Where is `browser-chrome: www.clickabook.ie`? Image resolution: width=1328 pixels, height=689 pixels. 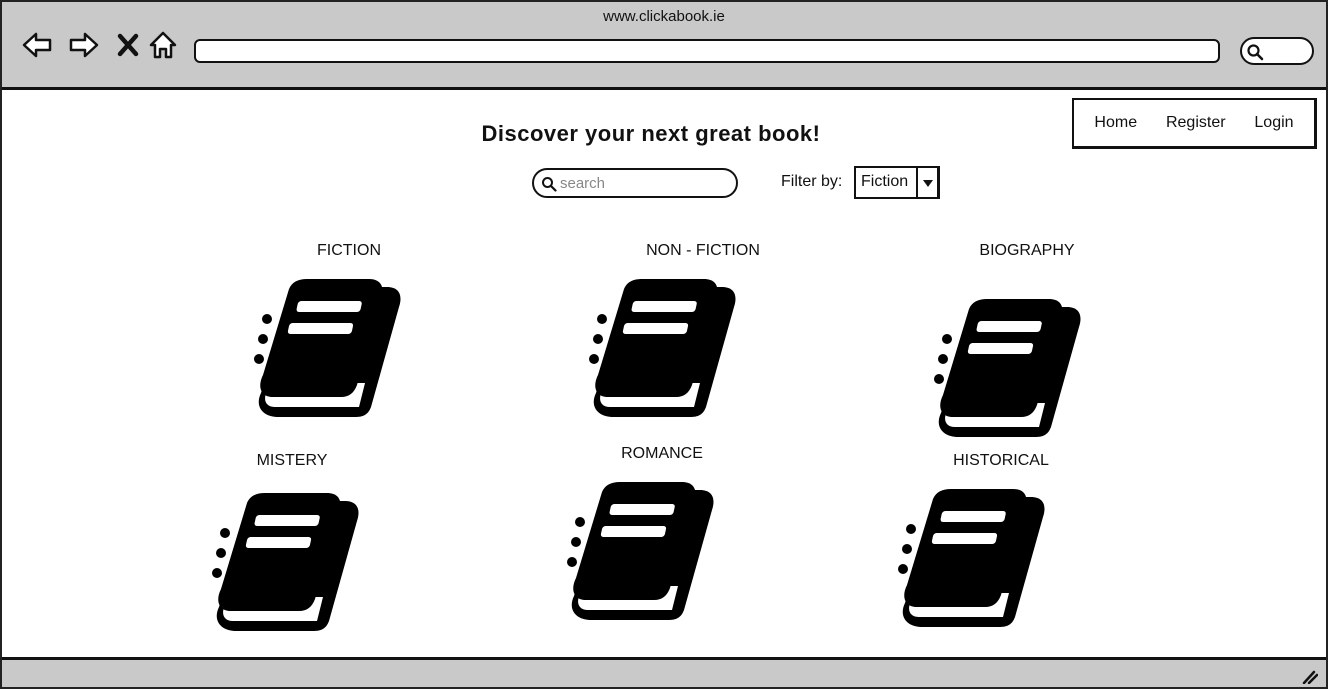
browser-chrome: www.clickabook.ie is located at coordinates (664, 46).